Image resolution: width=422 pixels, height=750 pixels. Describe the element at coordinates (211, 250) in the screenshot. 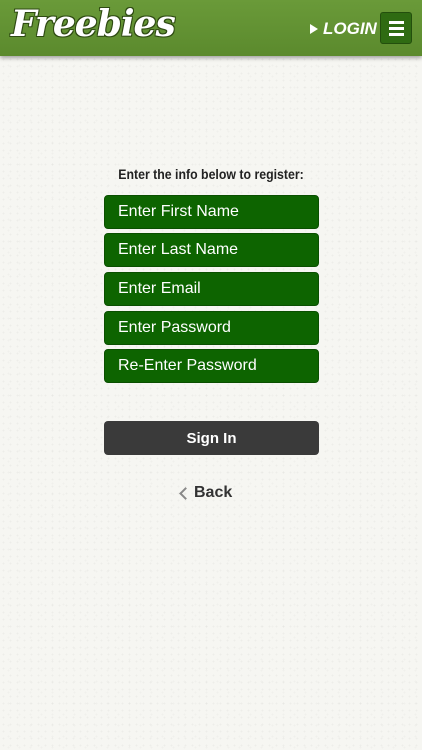

I see `last-name-field` at that location.